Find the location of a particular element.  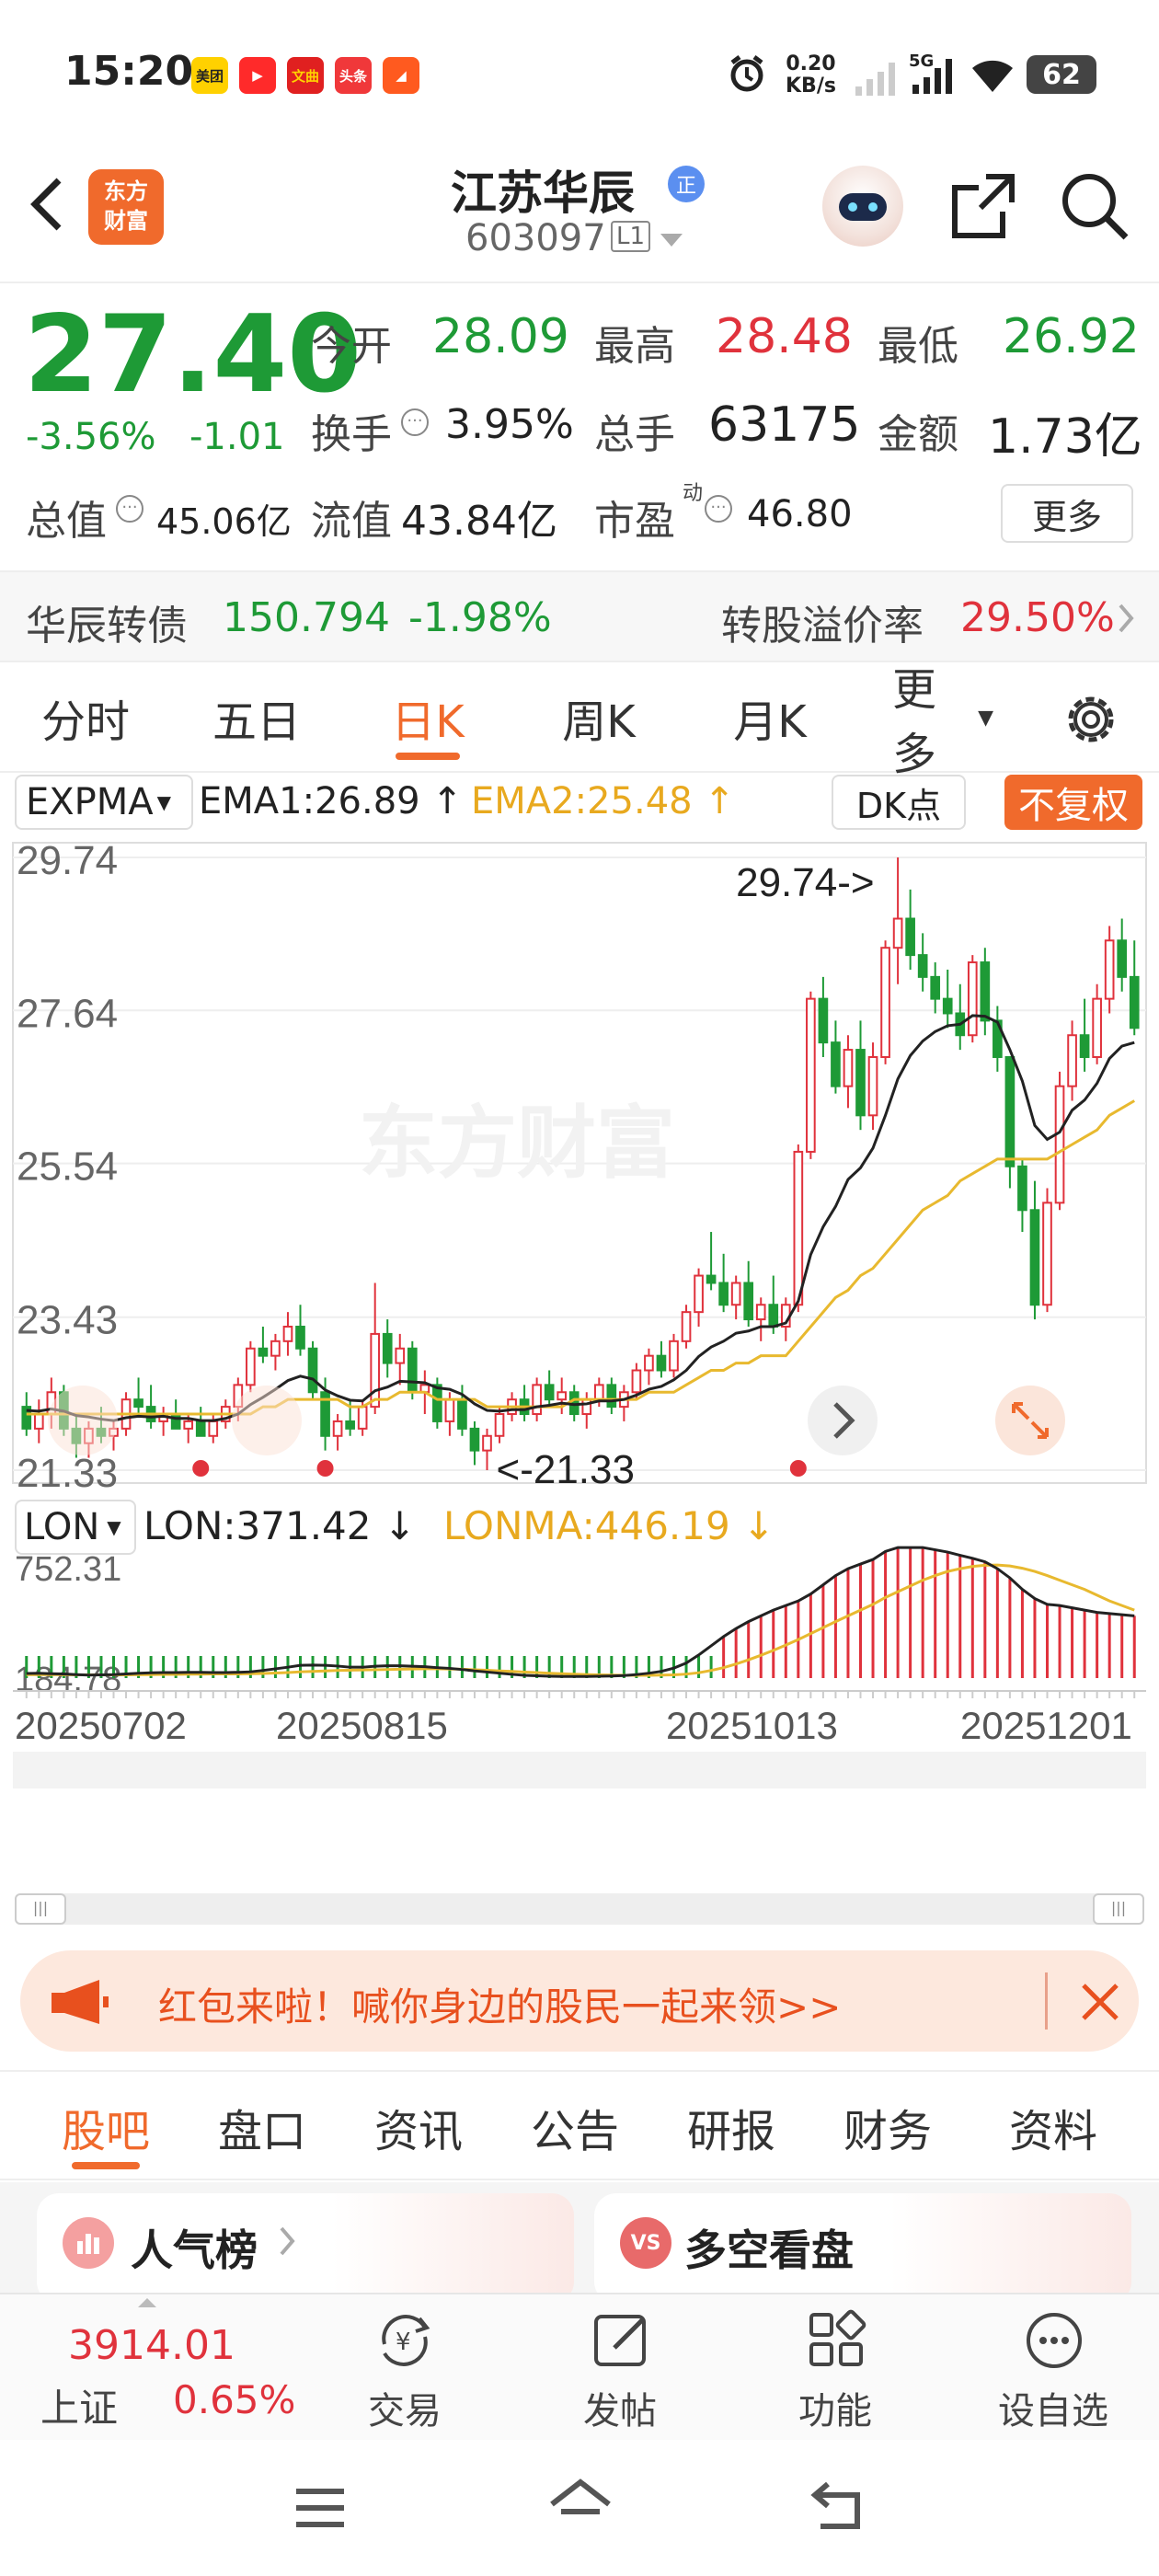

change-percent: -3.56% is located at coordinates (91, 437).